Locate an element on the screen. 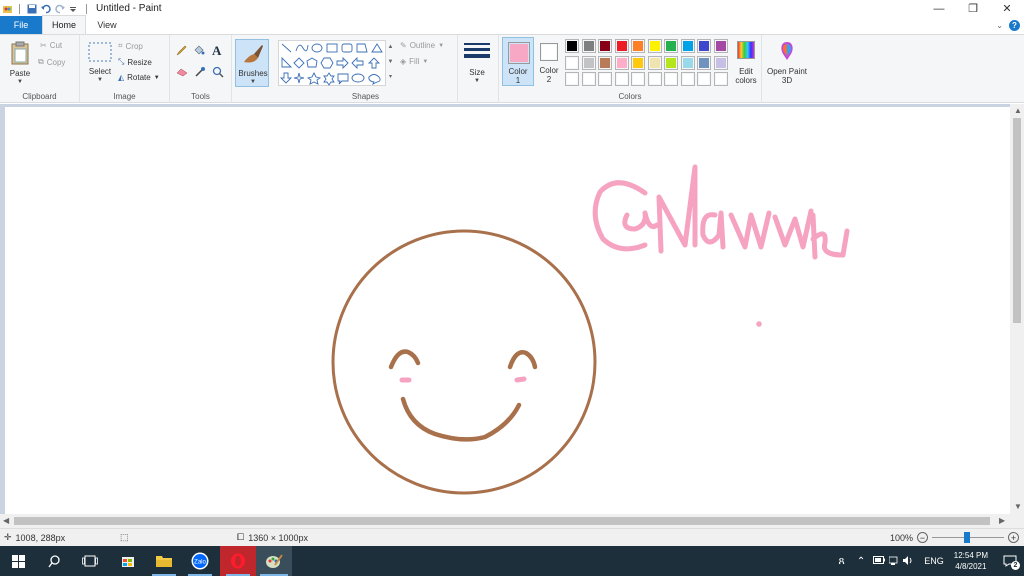 The width and height of the screenshot is (1024, 576). size-button: Size ▼ is located at coordinates (477, 63).